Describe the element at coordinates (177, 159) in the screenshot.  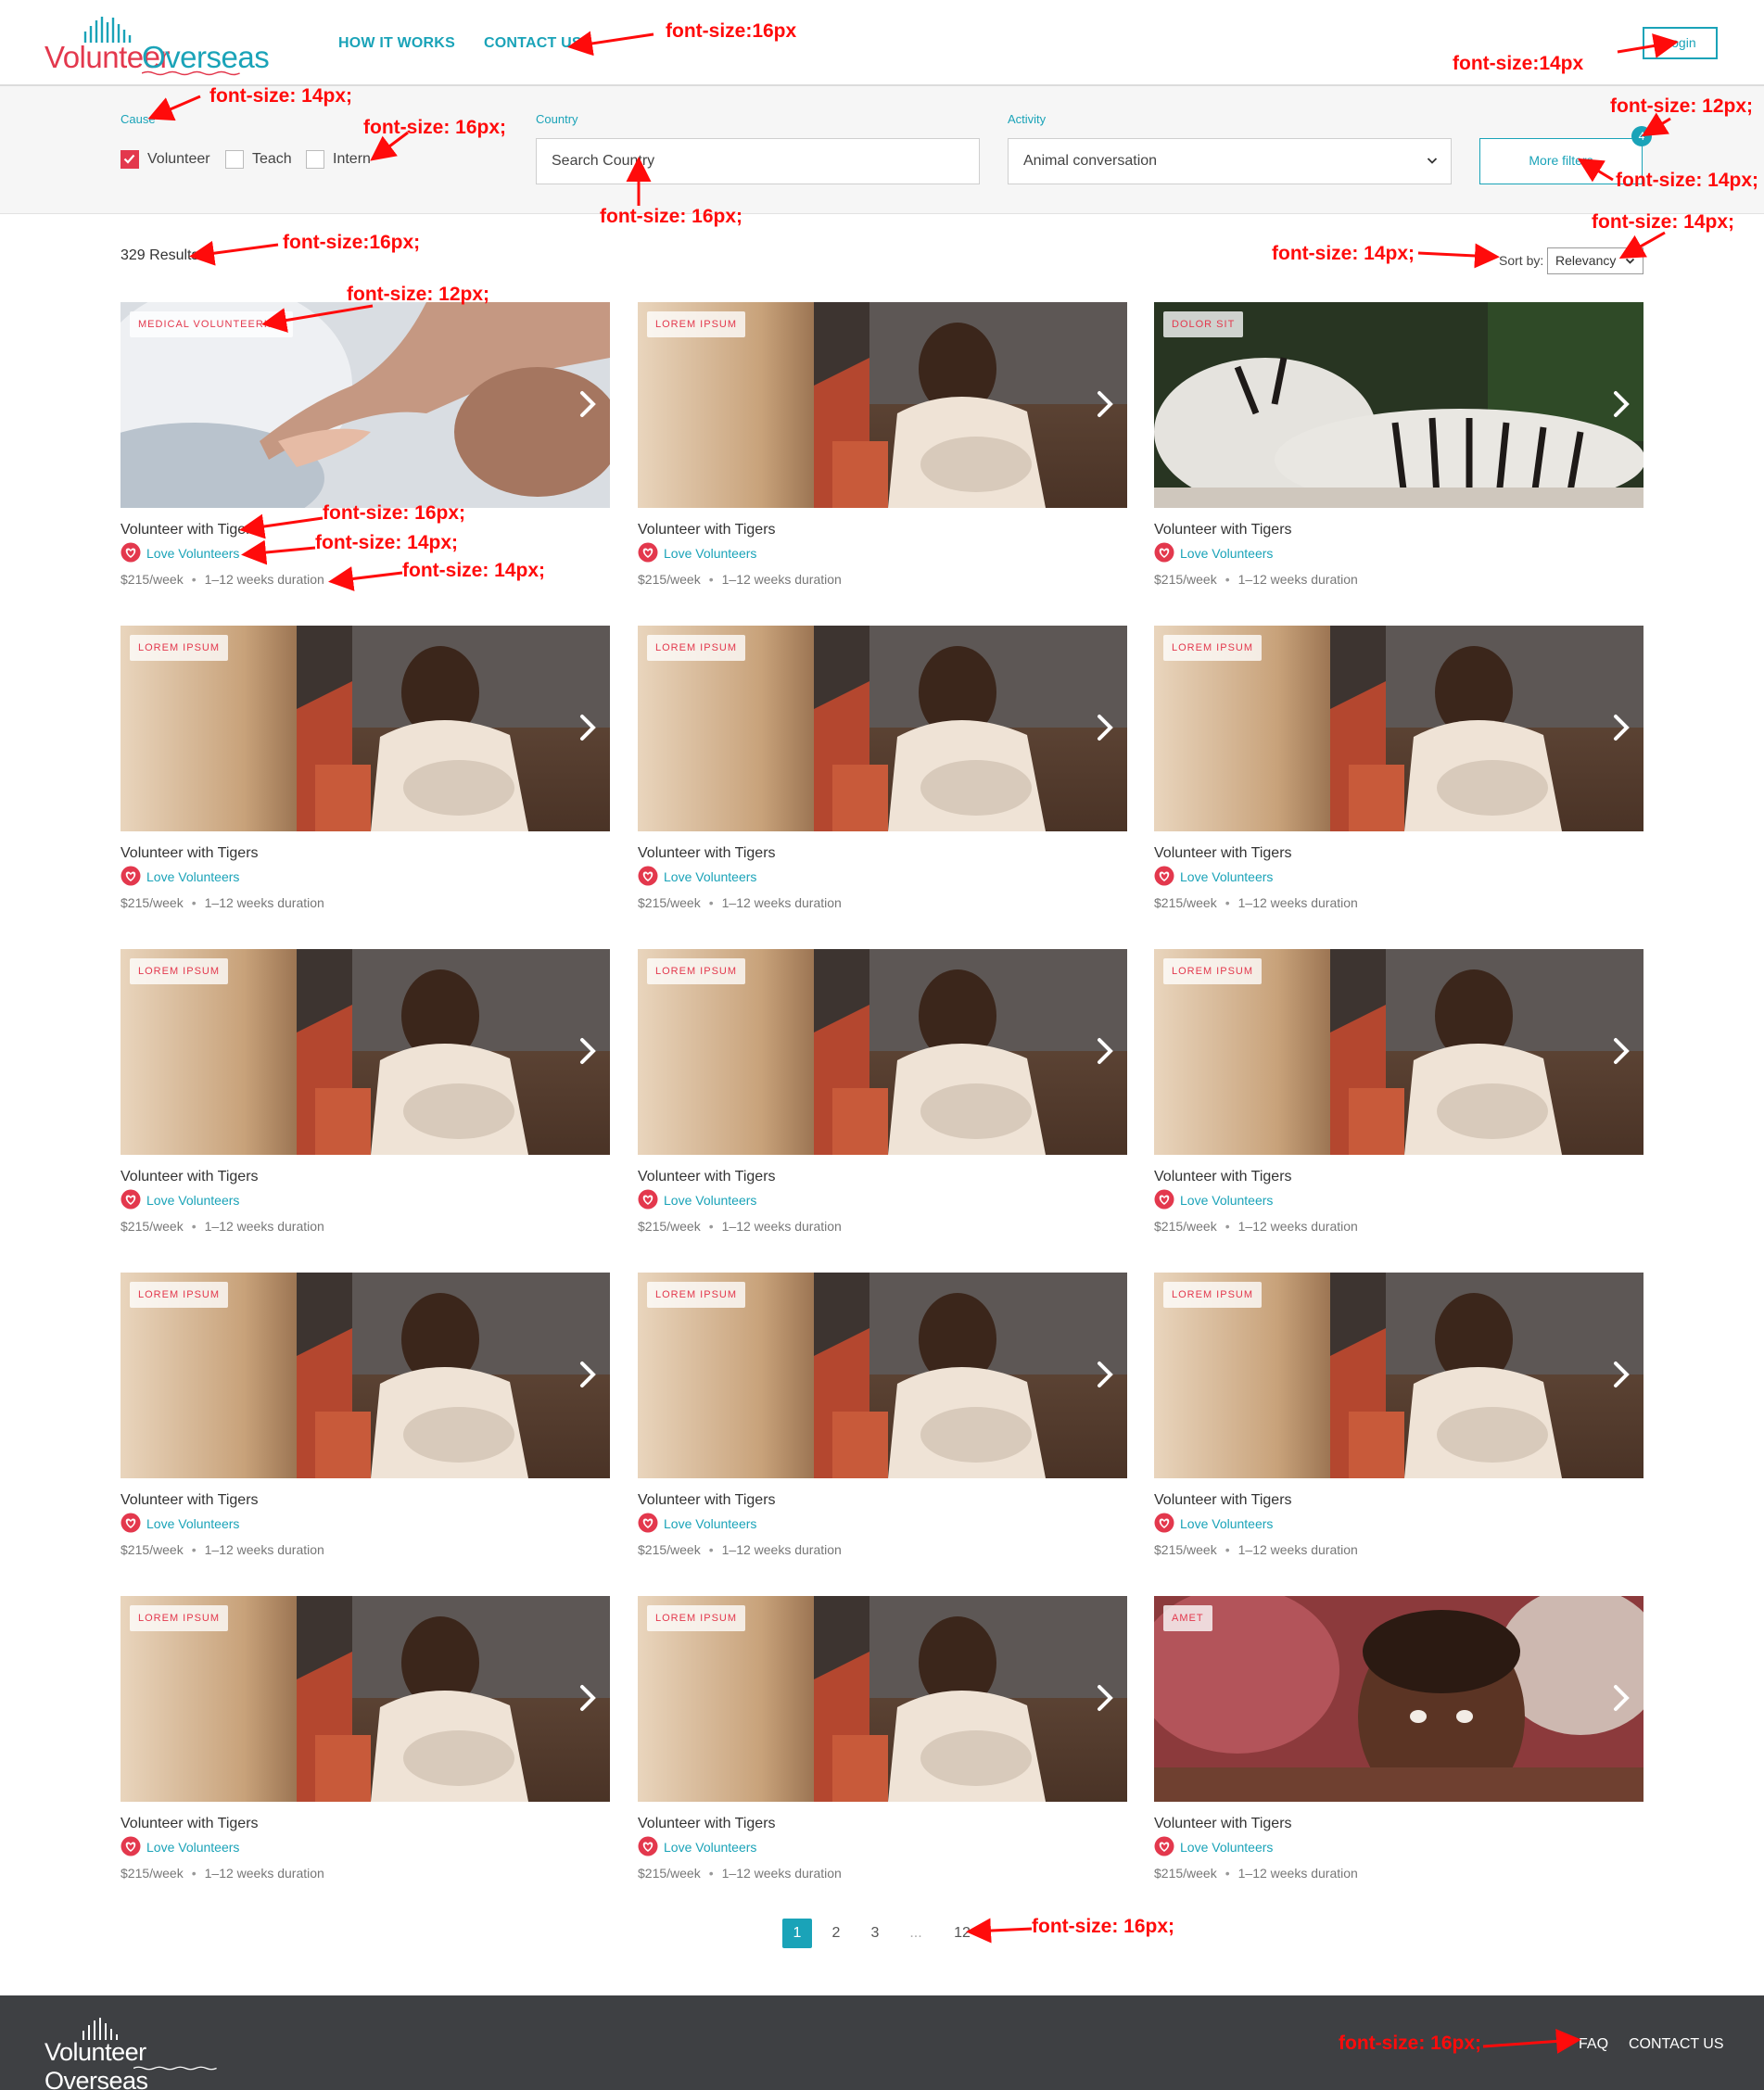
I see `cause-checkbox-volunteer: Volunteer` at that location.